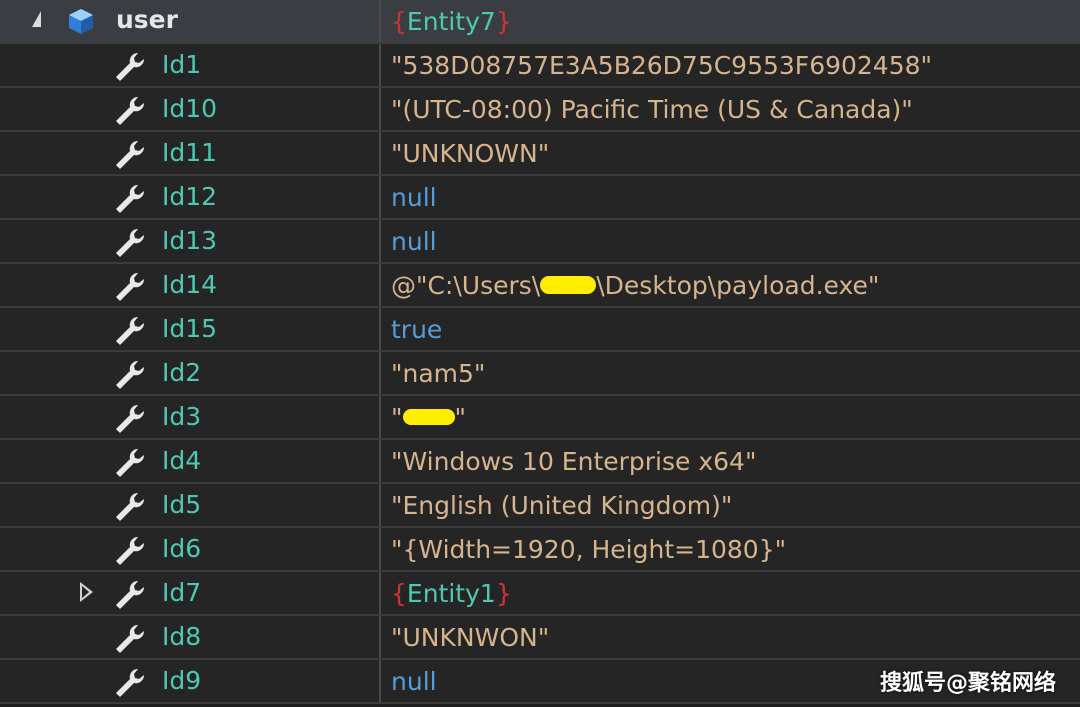 This screenshot has height=707, width=1080. What do you see at coordinates (182, 372) in the screenshot?
I see `property-name: Id2` at bounding box center [182, 372].